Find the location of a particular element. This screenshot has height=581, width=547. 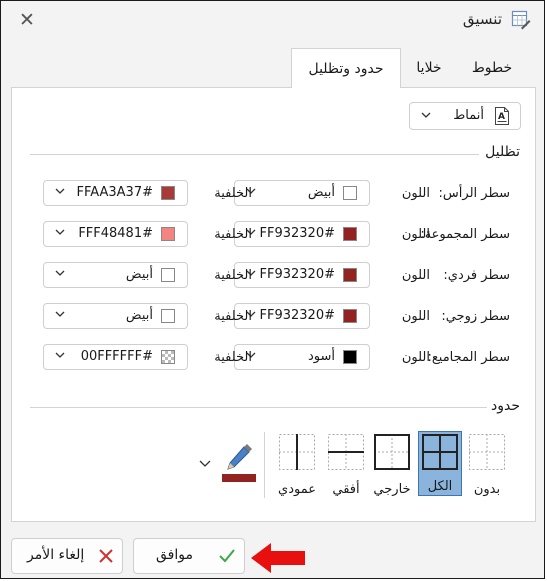

border-horizontal-label: أفقي is located at coordinates (346, 489).